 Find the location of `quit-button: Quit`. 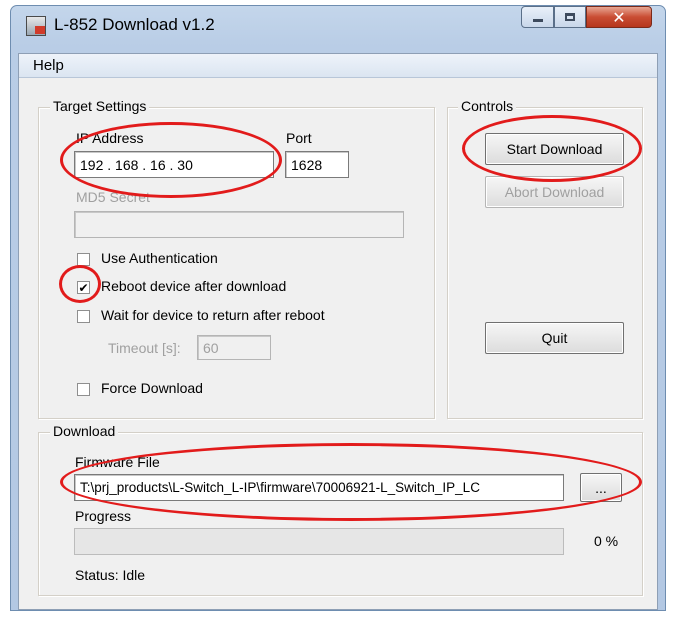

quit-button: Quit is located at coordinates (554, 338).